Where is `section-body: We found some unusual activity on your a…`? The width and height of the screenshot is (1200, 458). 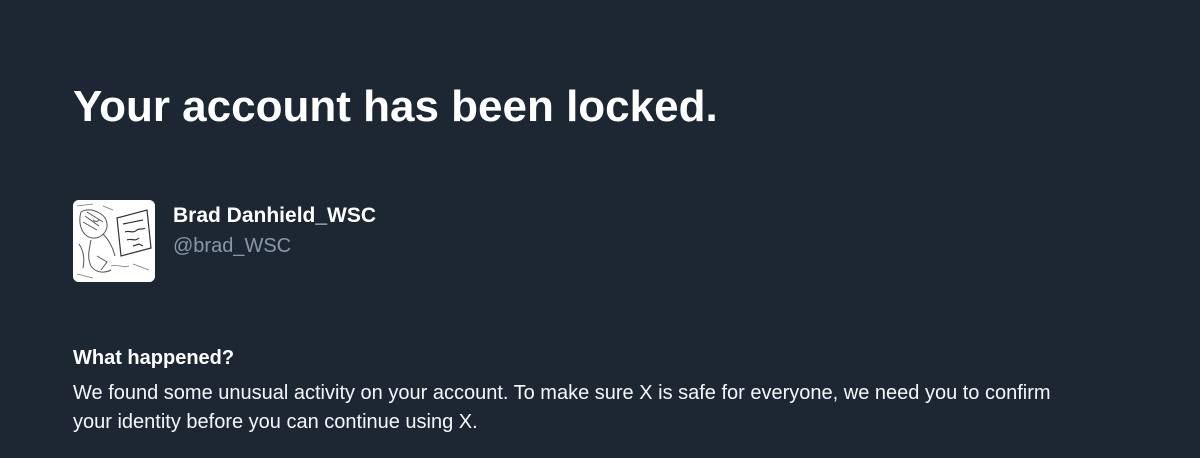 section-body: We found some unusual activity on your a… is located at coordinates (562, 407).